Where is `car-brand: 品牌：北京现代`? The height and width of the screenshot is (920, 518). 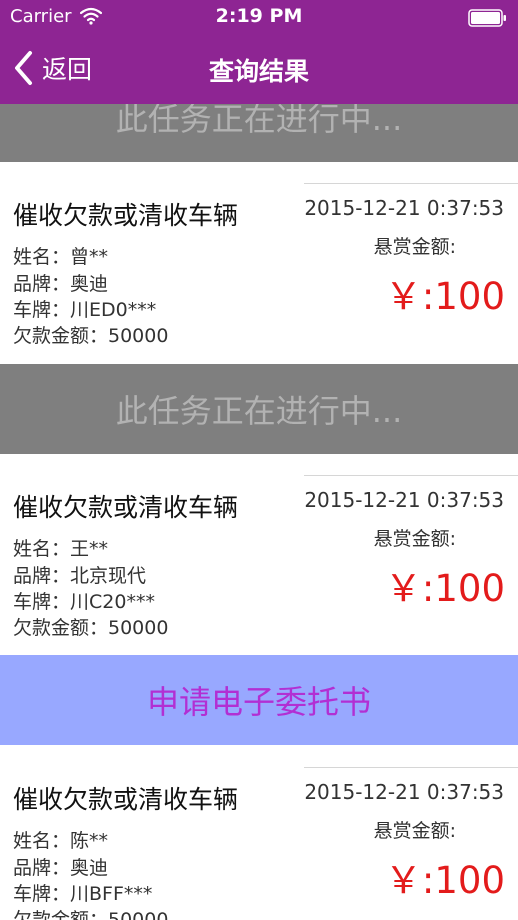 car-brand: 品牌：北京现代 is located at coordinates (80, 576).